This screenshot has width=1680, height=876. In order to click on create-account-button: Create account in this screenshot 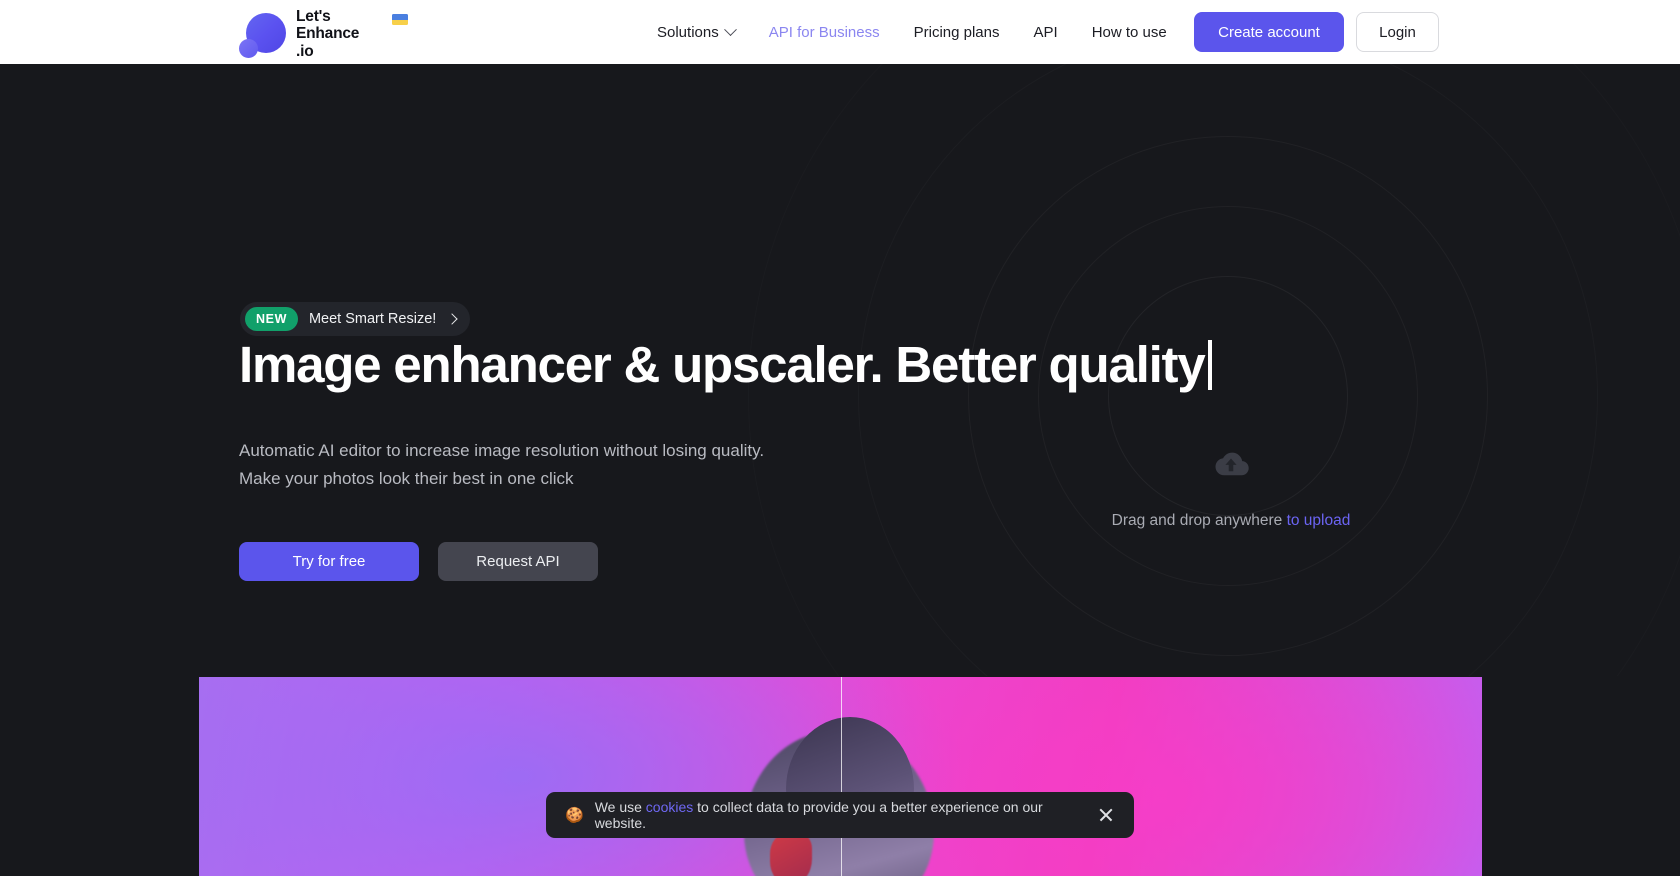, I will do `click(1269, 32)`.